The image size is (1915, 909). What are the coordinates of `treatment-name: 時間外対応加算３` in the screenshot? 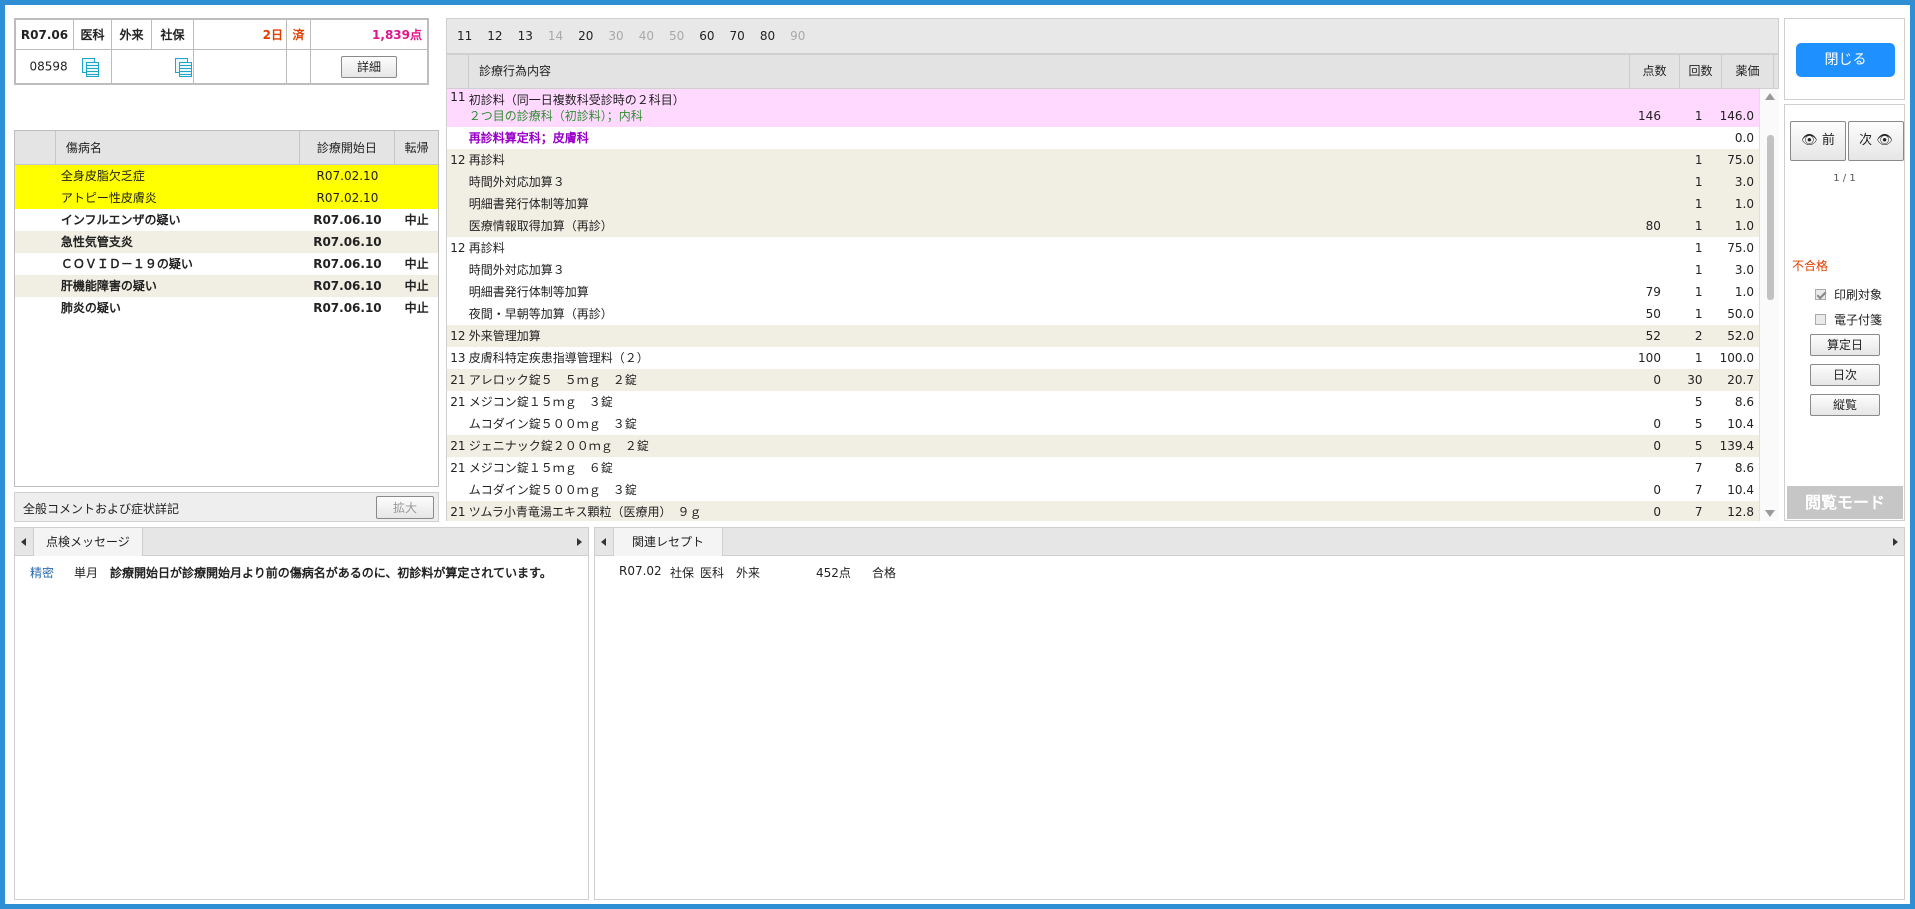 It's located at (516, 182).